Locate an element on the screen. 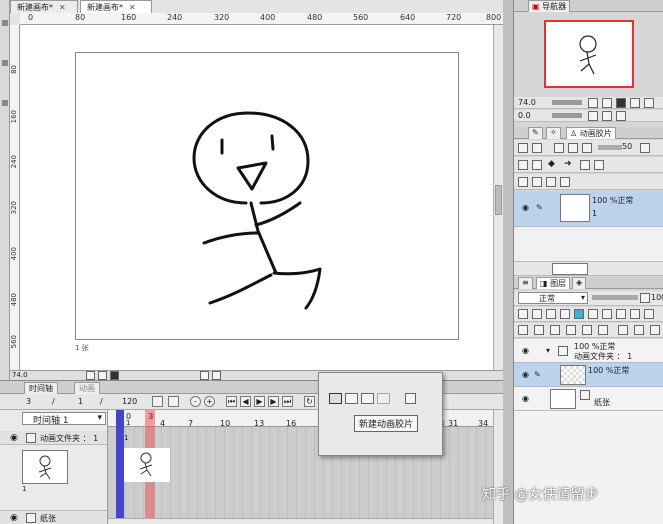  work-area-start is located at coordinates (120, 464).